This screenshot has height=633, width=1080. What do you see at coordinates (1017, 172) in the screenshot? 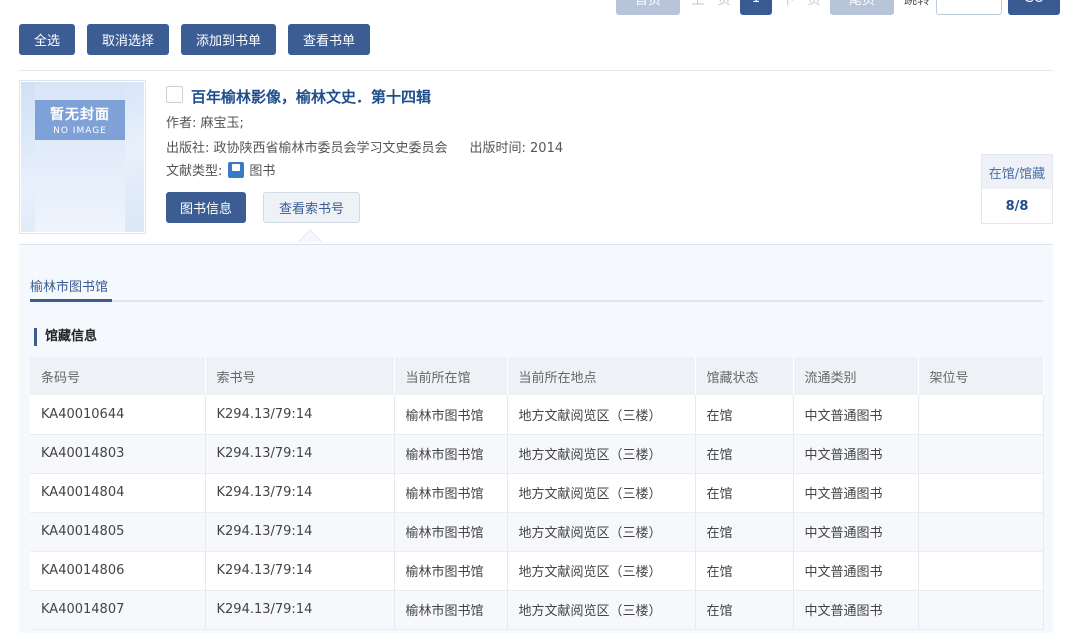
I see `holdings-label: 在馆/馆藏` at bounding box center [1017, 172].